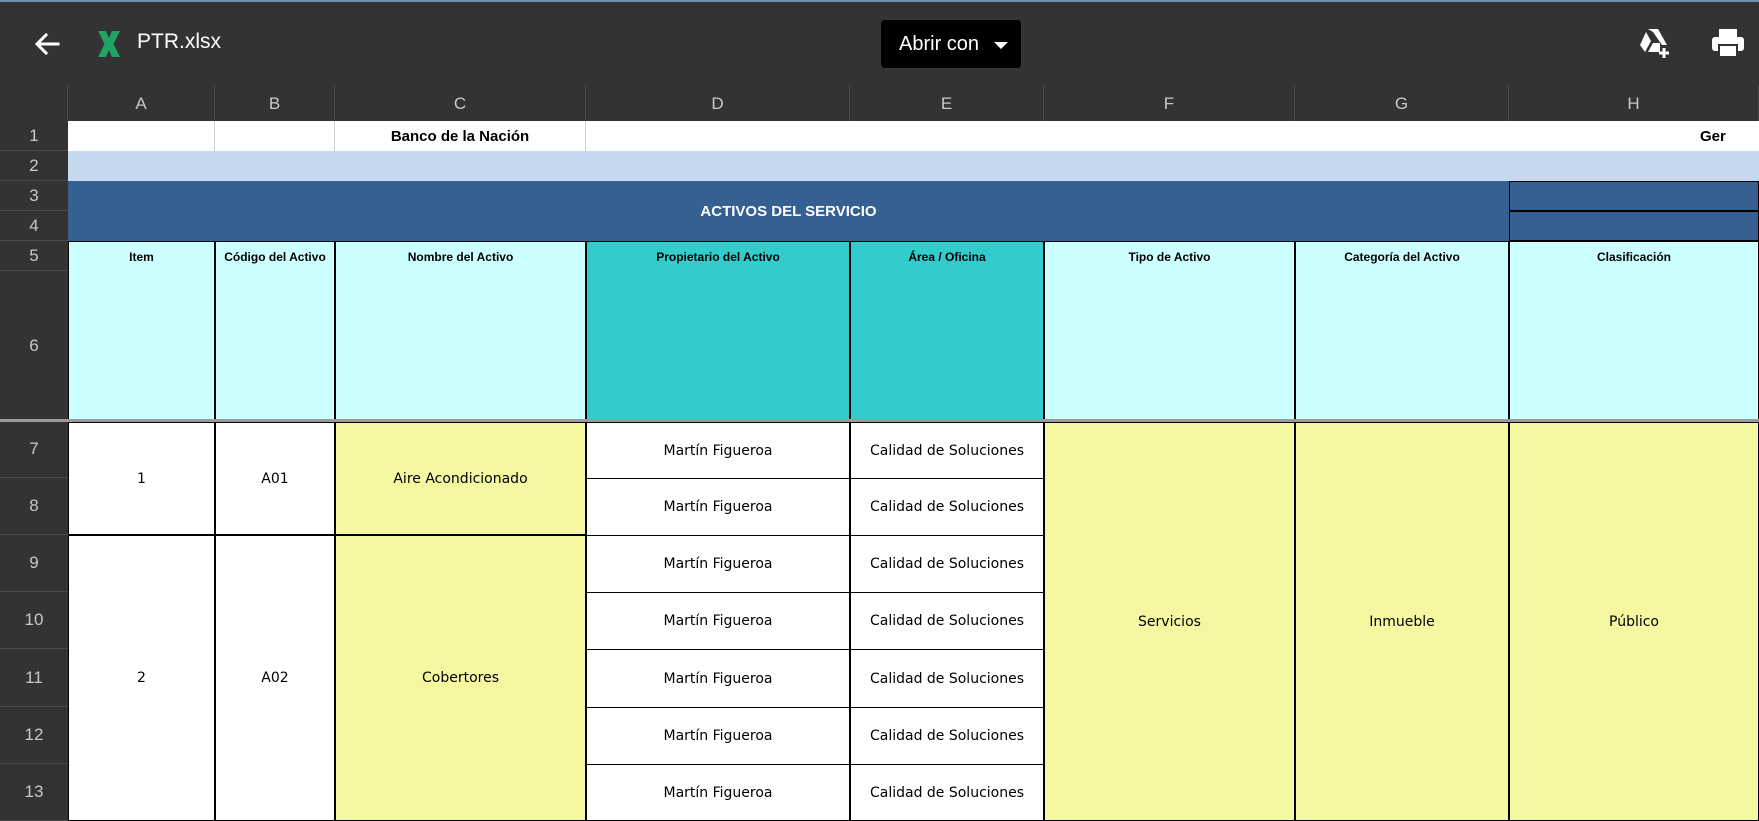 The height and width of the screenshot is (821, 1759). Describe the element at coordinates (141, 136) in the screenshot. I see `cell-a1` at that location.